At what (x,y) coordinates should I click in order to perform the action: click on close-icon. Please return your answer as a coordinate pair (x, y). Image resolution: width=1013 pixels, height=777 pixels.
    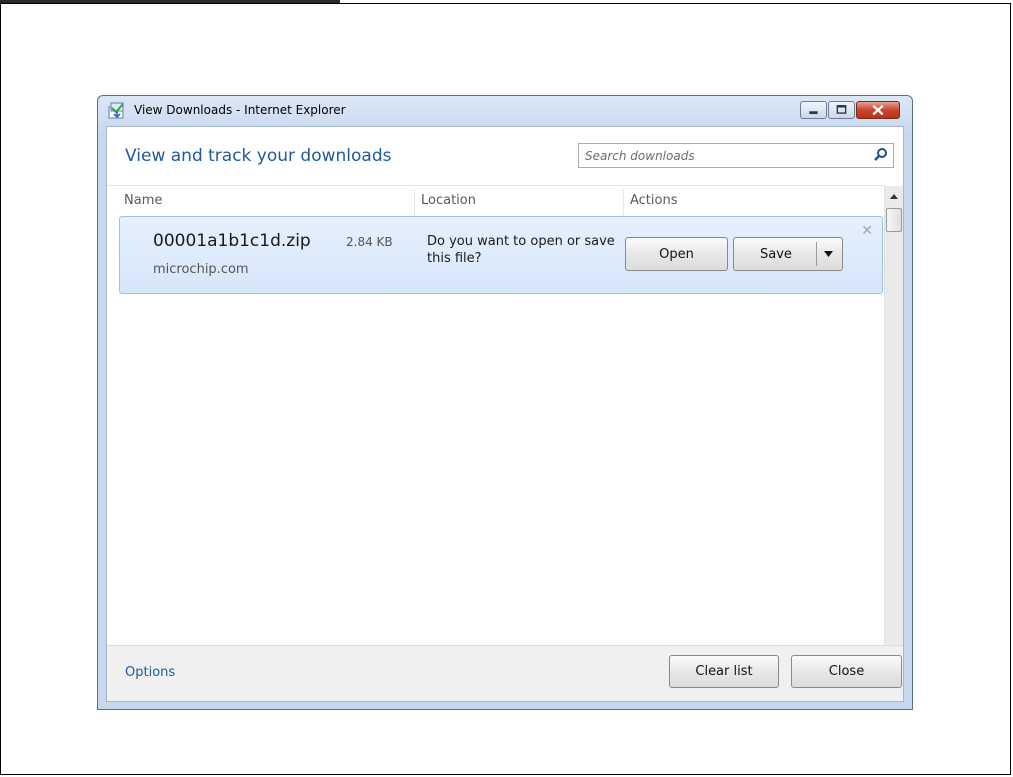
    Looking at the image, I should click on (878, 110).